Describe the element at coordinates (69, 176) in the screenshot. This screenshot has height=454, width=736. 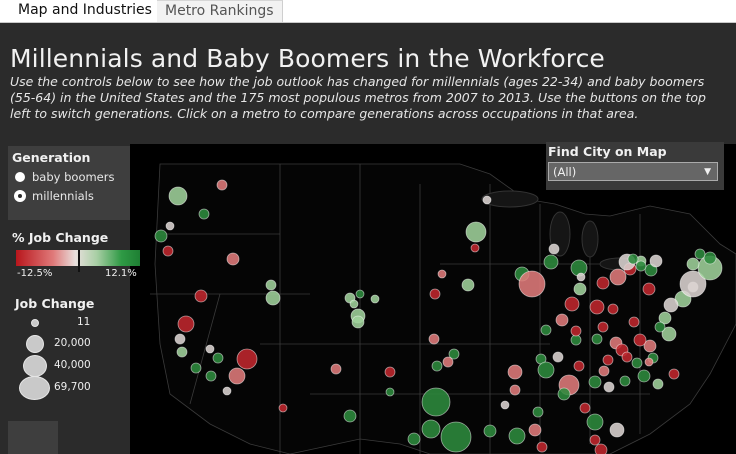
I see `radio-baby-boomers: baby boomers` at that location.